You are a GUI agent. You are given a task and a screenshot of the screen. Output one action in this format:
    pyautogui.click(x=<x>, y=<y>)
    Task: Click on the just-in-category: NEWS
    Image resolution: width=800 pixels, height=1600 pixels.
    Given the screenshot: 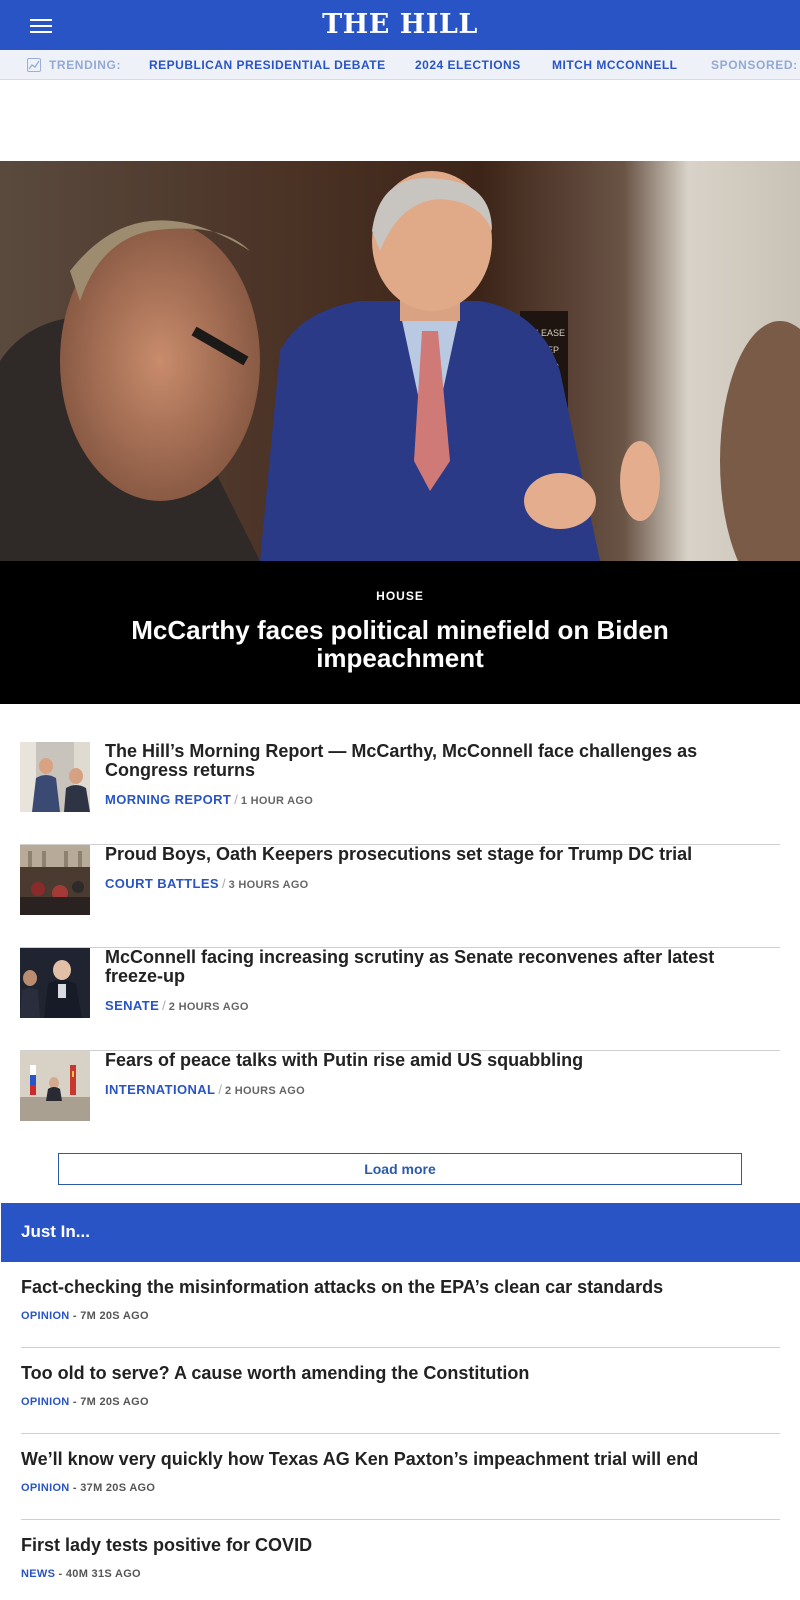 What is the action you would take?
    pyautogui.click(x=38, y=1574)
    